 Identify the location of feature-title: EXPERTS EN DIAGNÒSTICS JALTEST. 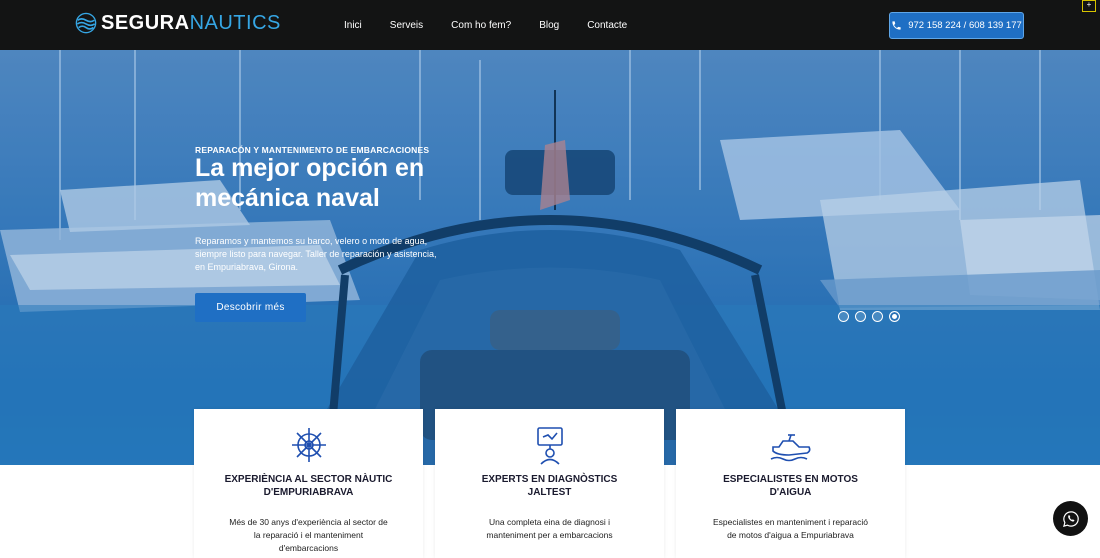
(549, 486).